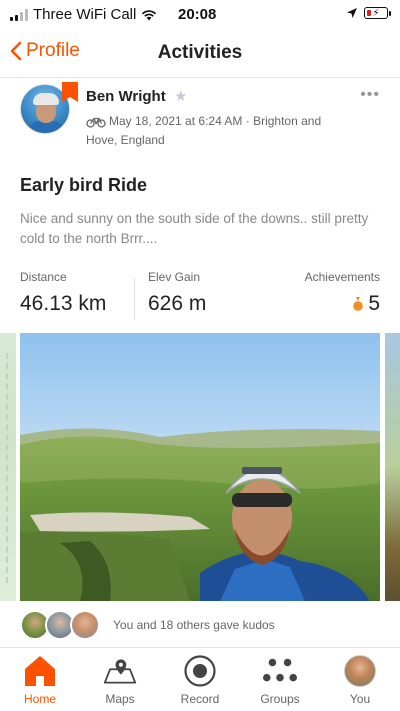 The image size is (400, 711). What do you see at coordinates (358, 304) in the screenshot?
I see `medal-icon` at bounding box center [358, 304].